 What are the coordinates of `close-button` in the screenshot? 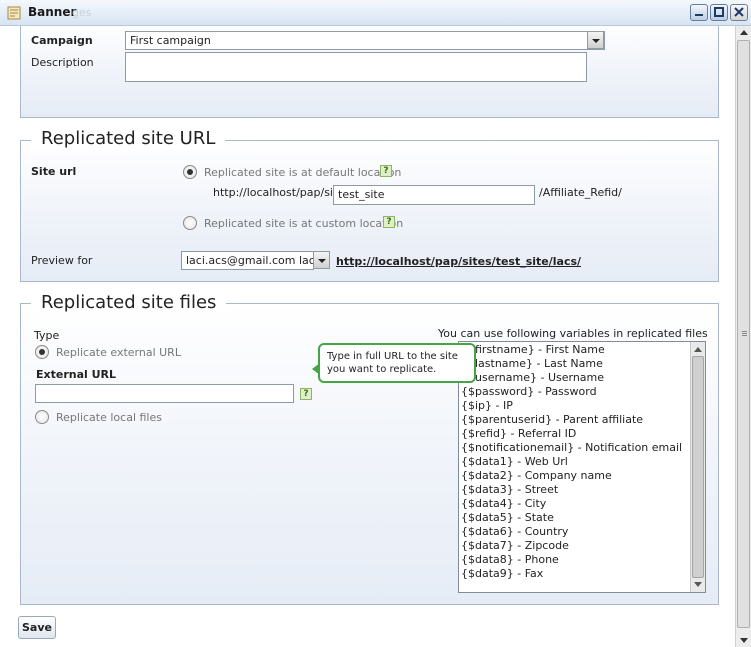 It's located at (739, 12).